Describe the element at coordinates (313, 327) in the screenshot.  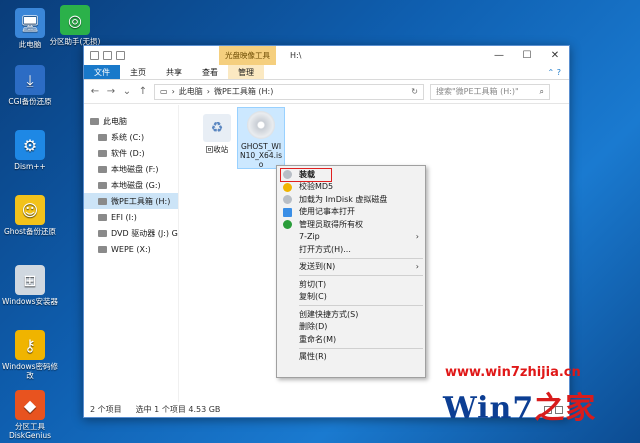
I see `menu-item-label: 删除(D)` at that location.